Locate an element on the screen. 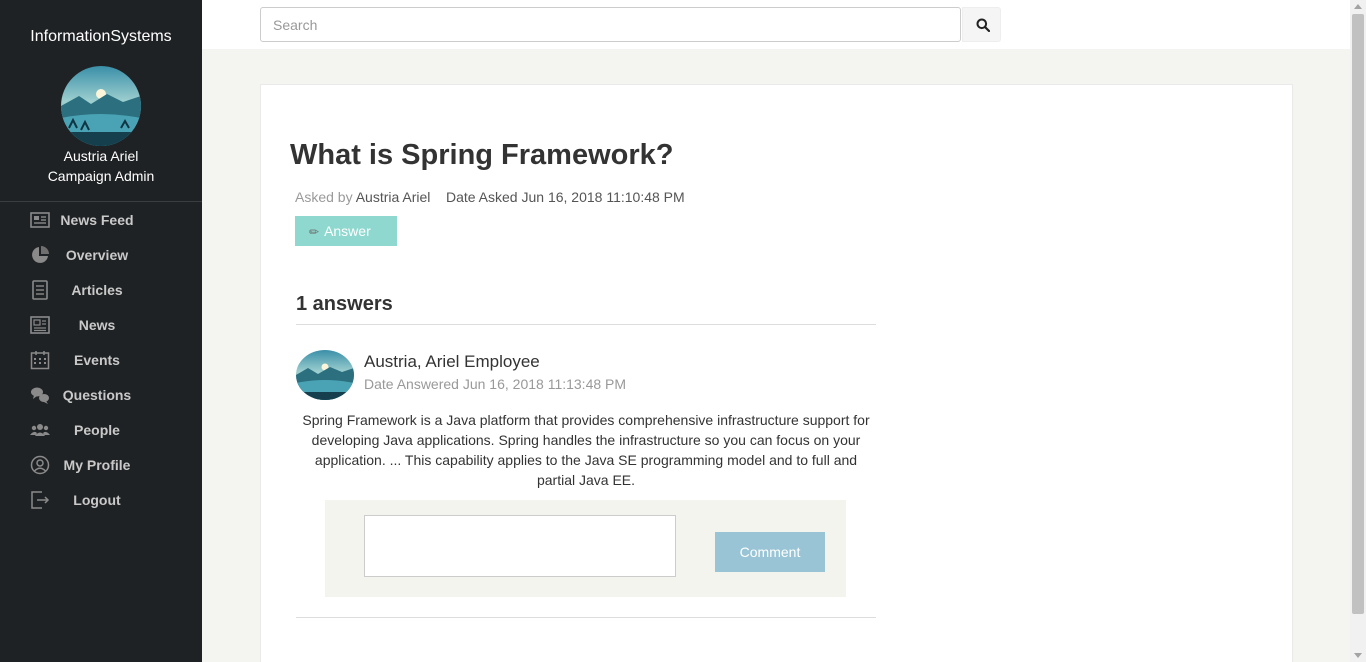 This screenshot has height=662, width=1366. answer-button: ✏ Answer is located at coordinates (346, 231).